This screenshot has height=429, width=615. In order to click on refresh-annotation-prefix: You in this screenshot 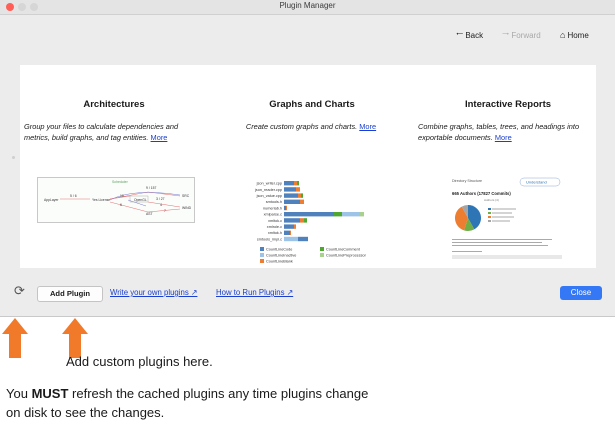, I will do `click(19, 393)`.